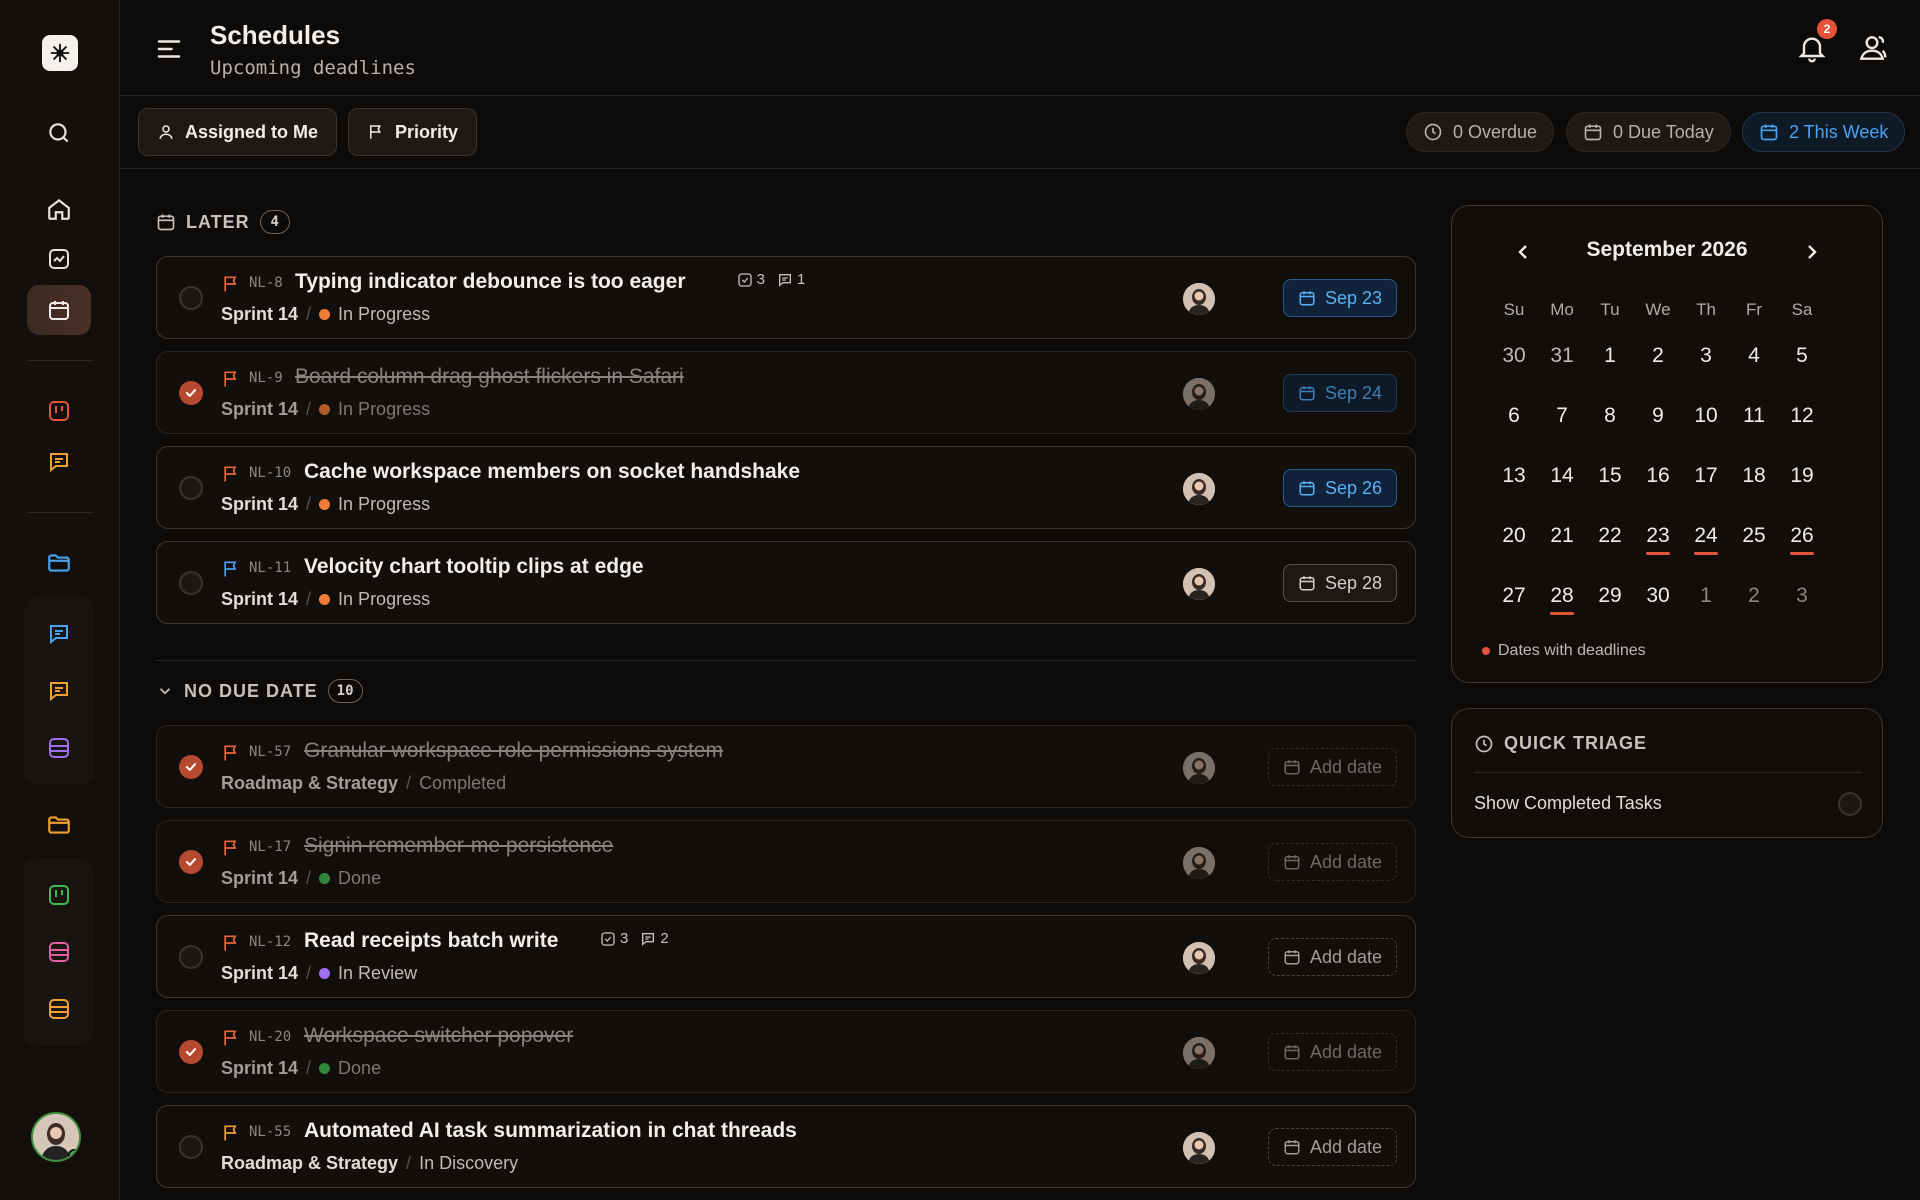 The width and height of the screenshot is (1920, 1200). What do you see at coordinates (1562, 420) in the screenshot?
I see `calendar-day: 7` at bounding box center [1562, 420].